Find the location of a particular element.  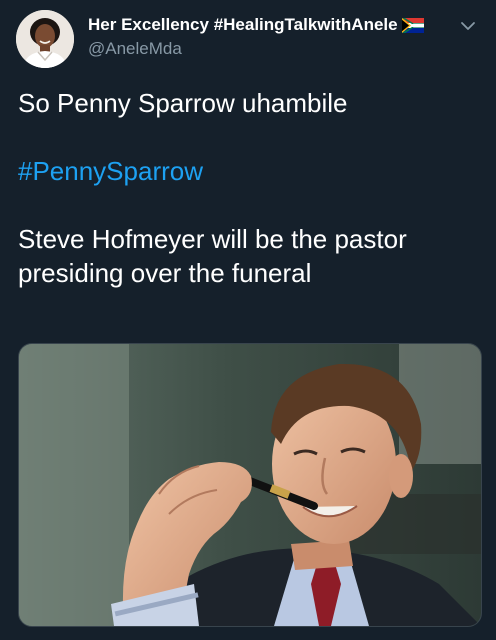

chevron-down-icon is located at coordinates (468, 26).